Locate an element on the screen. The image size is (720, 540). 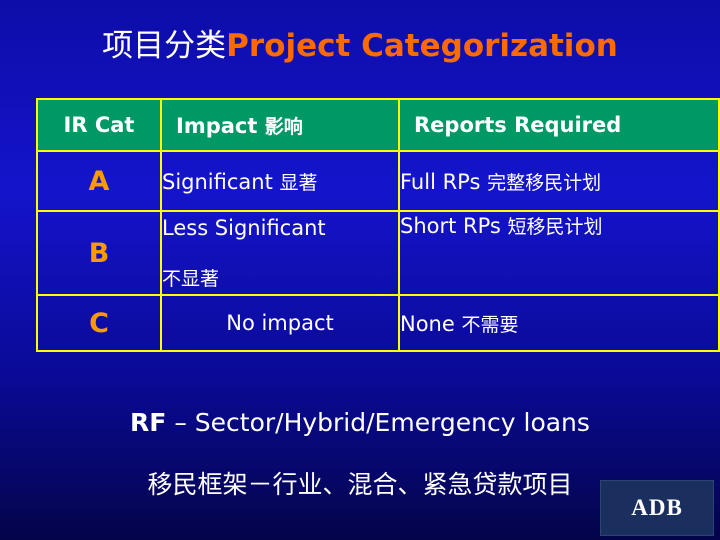
page-title-chinese: 项目分类 is located at coordinates (164, 46).